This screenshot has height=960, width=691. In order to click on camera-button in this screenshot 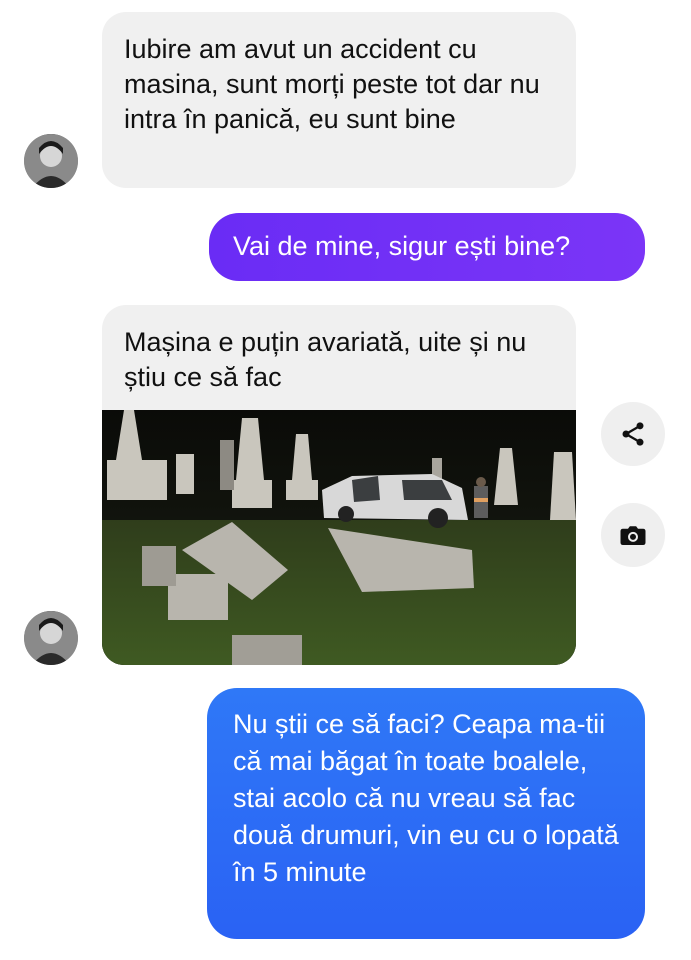, I will do `click(633, 535)`.